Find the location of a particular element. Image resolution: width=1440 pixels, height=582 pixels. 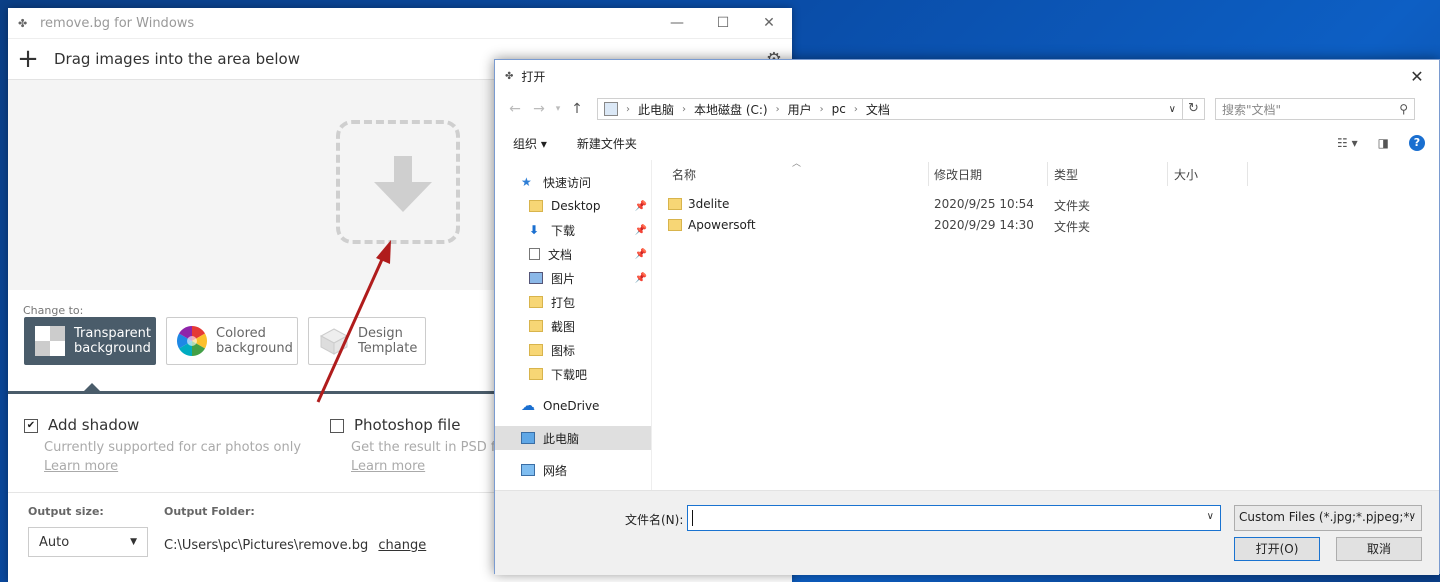

file-type-select: Custom Files (*.jpg;*.pjpeg;*. ∨ is located at coordinates (1328, 518).